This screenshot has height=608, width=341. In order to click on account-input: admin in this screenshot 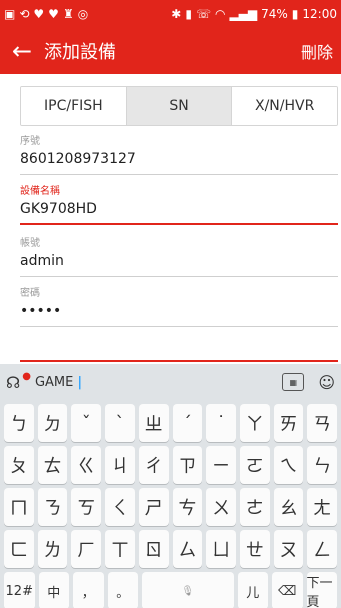, I will do `click(179, 263)`.